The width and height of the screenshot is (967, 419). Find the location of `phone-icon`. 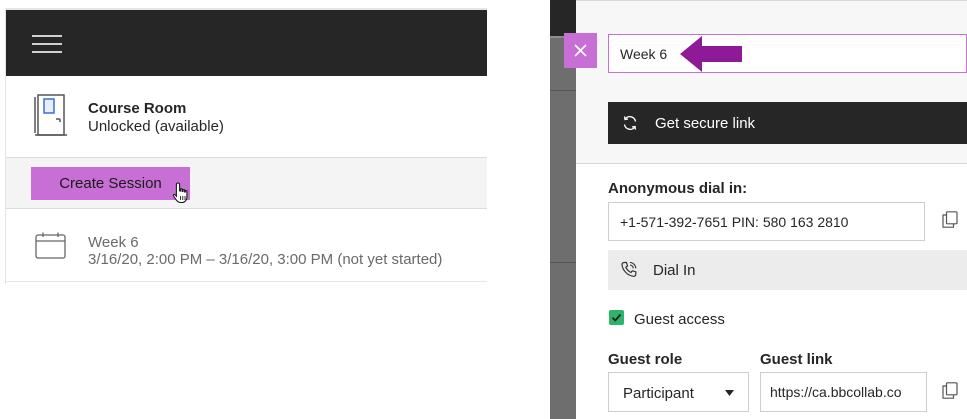

phone-icon is located at coordinates (629, 269).